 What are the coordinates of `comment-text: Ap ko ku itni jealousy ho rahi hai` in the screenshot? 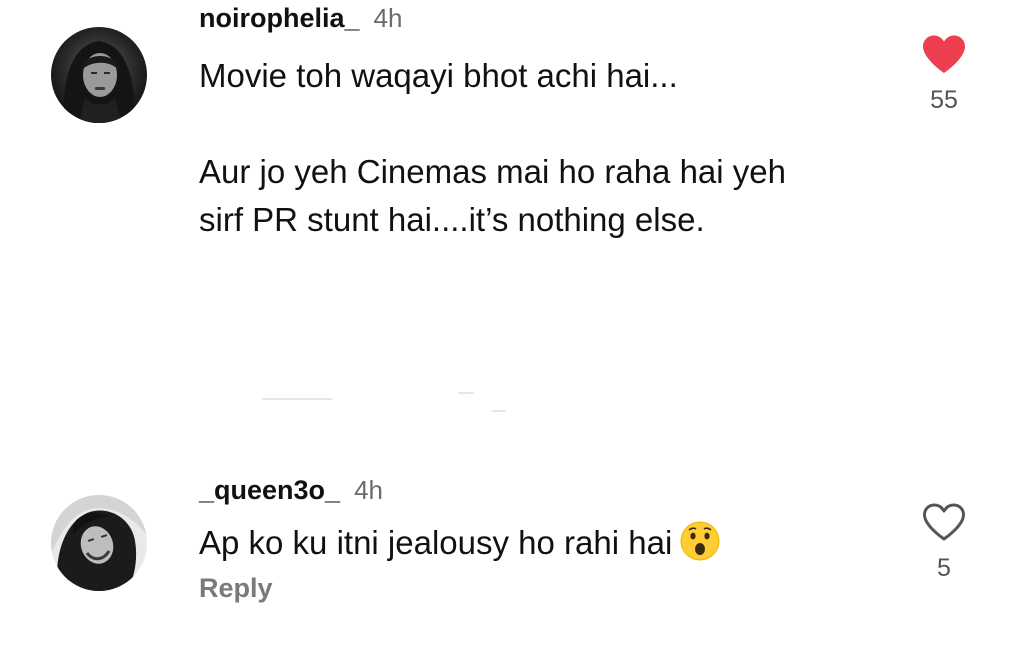 It's located at (436, 542).